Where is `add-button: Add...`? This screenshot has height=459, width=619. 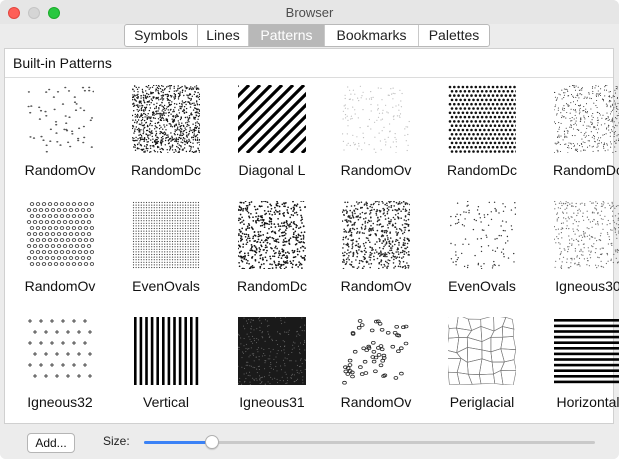 add-button: Add... is located at coordinates (51, 443).